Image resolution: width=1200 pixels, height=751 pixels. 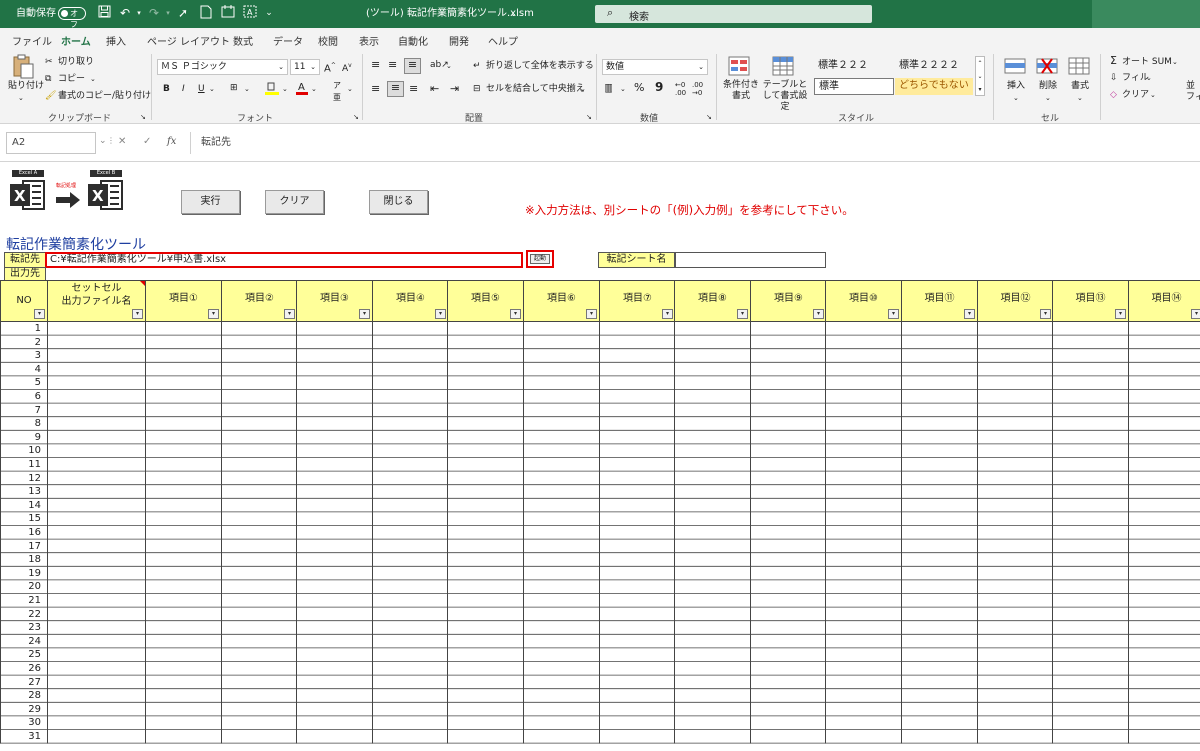 What do you see at coordinates (71, 79) in the screenshot?
I see `copy-button: コピー` at bounding box center [71, 79].